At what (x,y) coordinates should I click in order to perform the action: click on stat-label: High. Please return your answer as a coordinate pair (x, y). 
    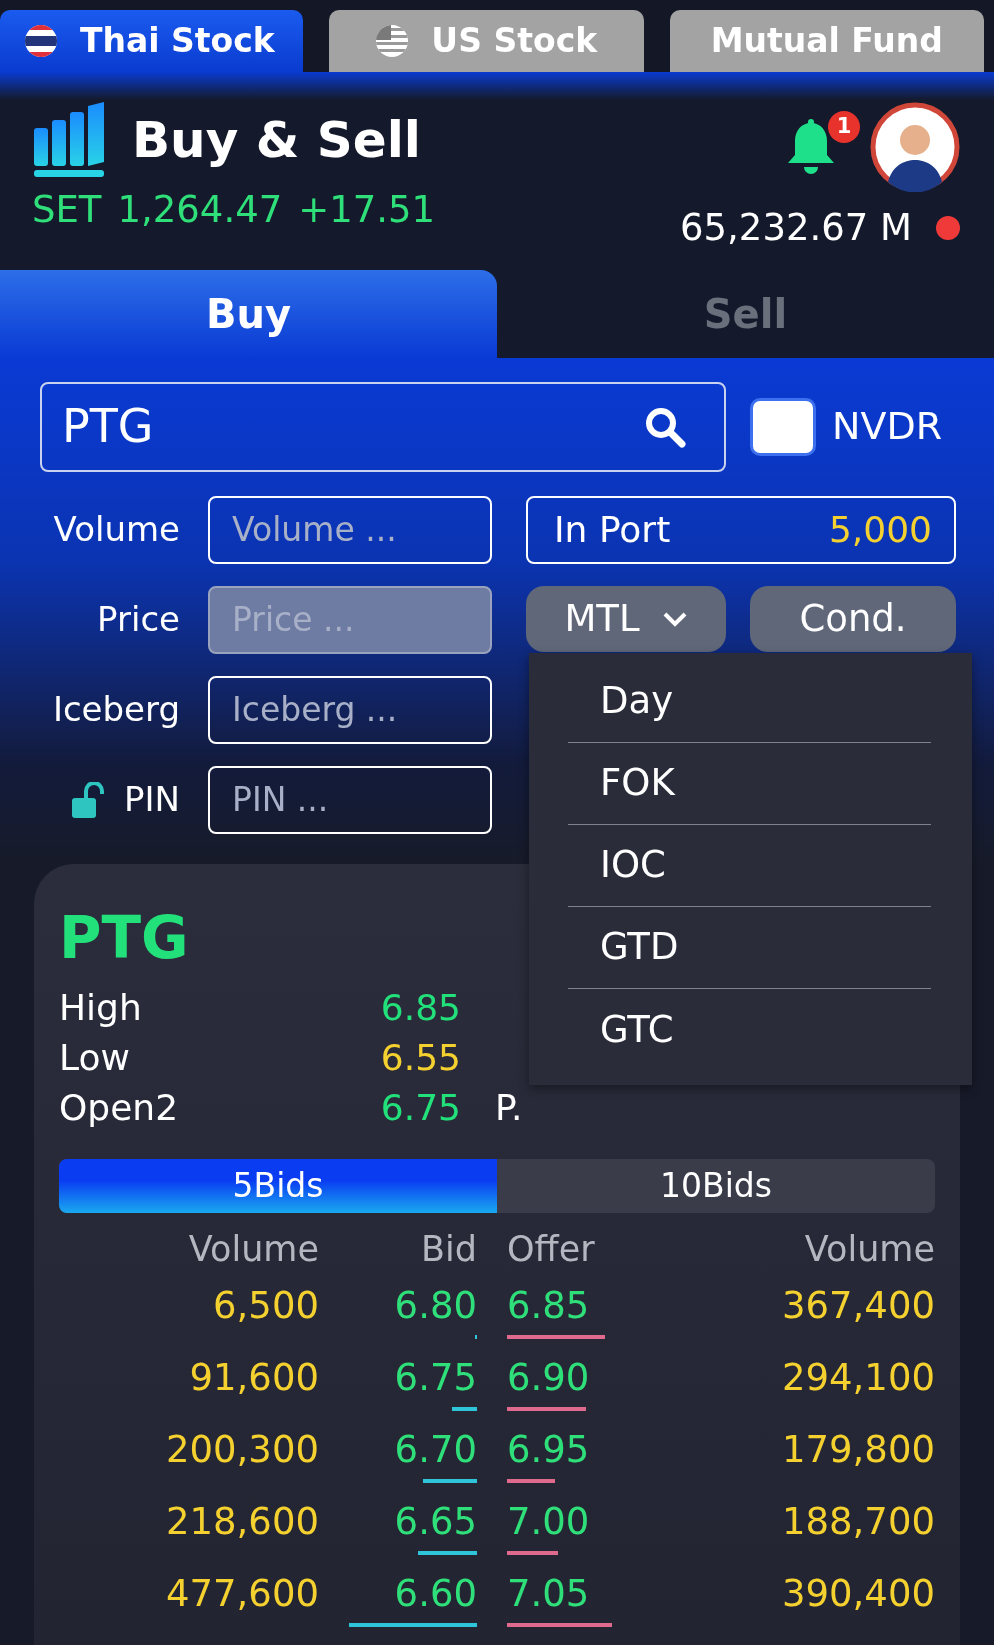
    Looking at the image, I should click on (101, 1008).